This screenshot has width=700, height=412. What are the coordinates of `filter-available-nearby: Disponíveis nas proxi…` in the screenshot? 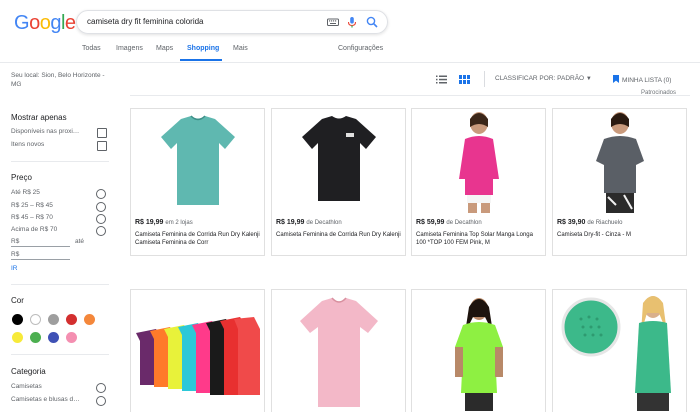 It's located at (60, 133).